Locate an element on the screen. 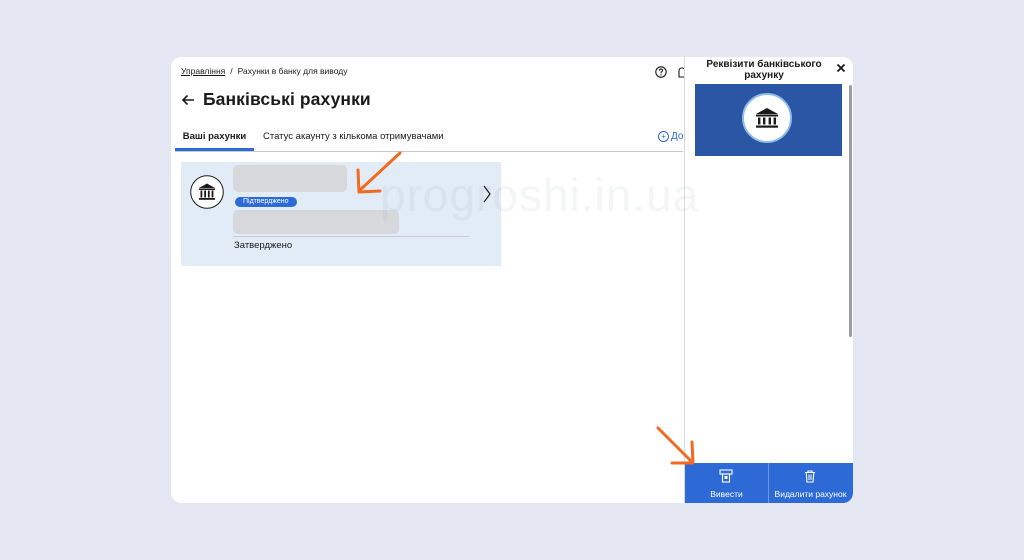 This screenshot has height=560, width=1024. panel-title: Реквізити банківського рахунку is located at coordinates (764, 70).